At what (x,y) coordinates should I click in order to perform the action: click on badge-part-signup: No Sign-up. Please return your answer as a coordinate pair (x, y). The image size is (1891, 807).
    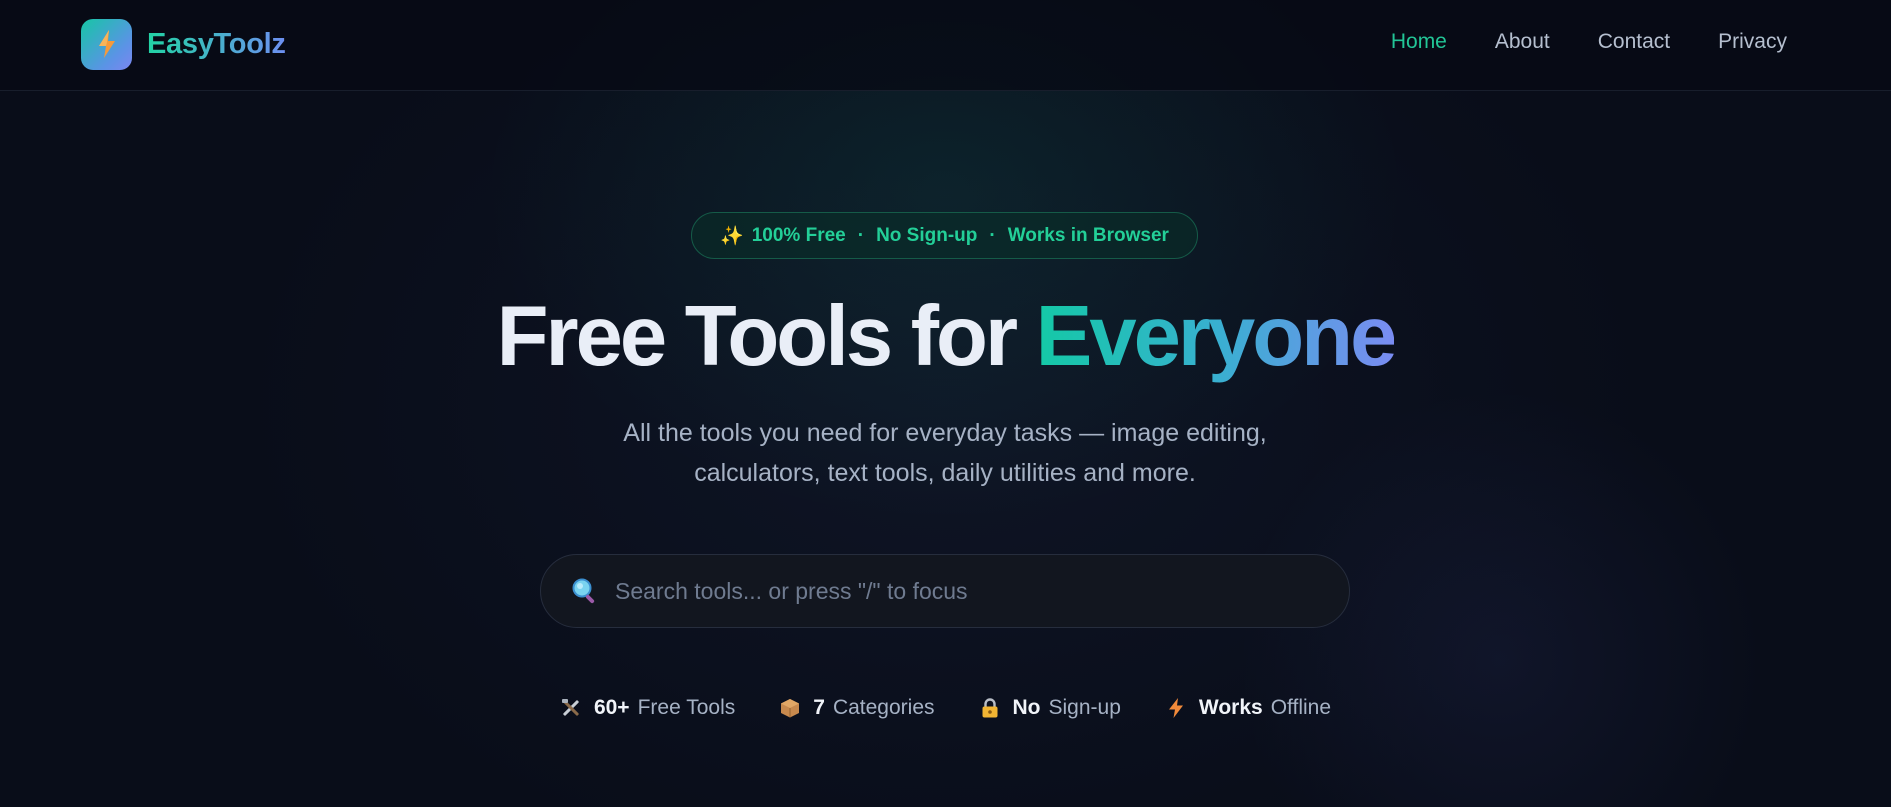
    Looking at the image, I should click on (927, 235).